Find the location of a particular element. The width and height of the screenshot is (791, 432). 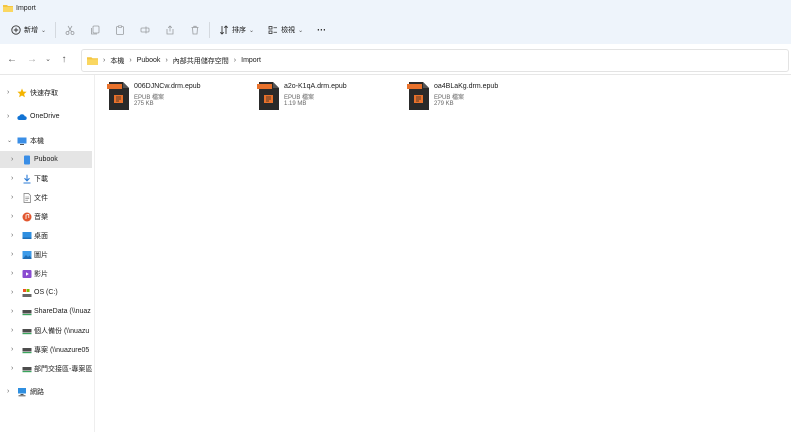

back-button: ← is located at coordinates (12, 59).